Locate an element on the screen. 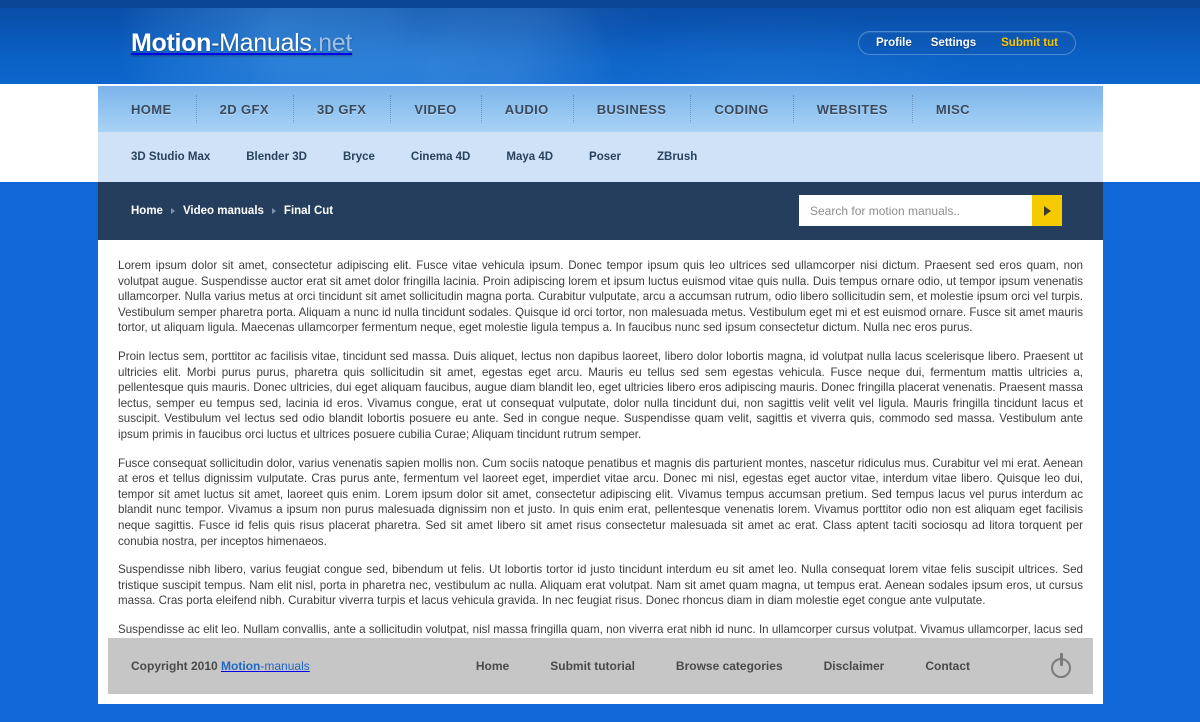  profile-link: Profile is located at coordinates (894, 43).